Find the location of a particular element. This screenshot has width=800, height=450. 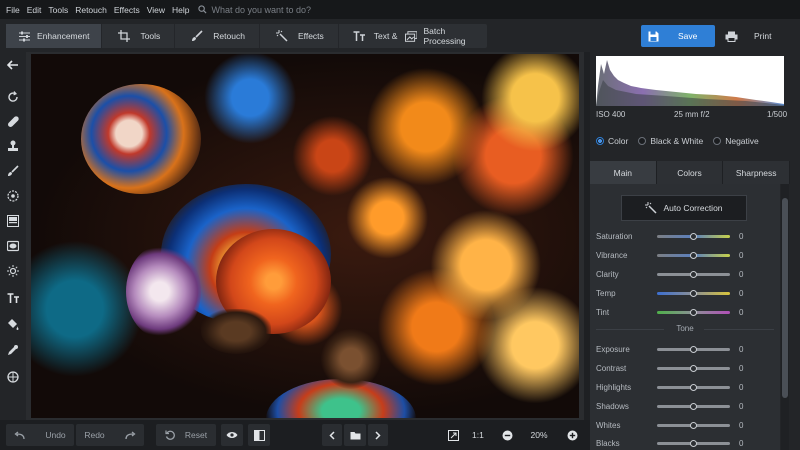

clarity-label: Clarity is located at coordinates (607, 274).